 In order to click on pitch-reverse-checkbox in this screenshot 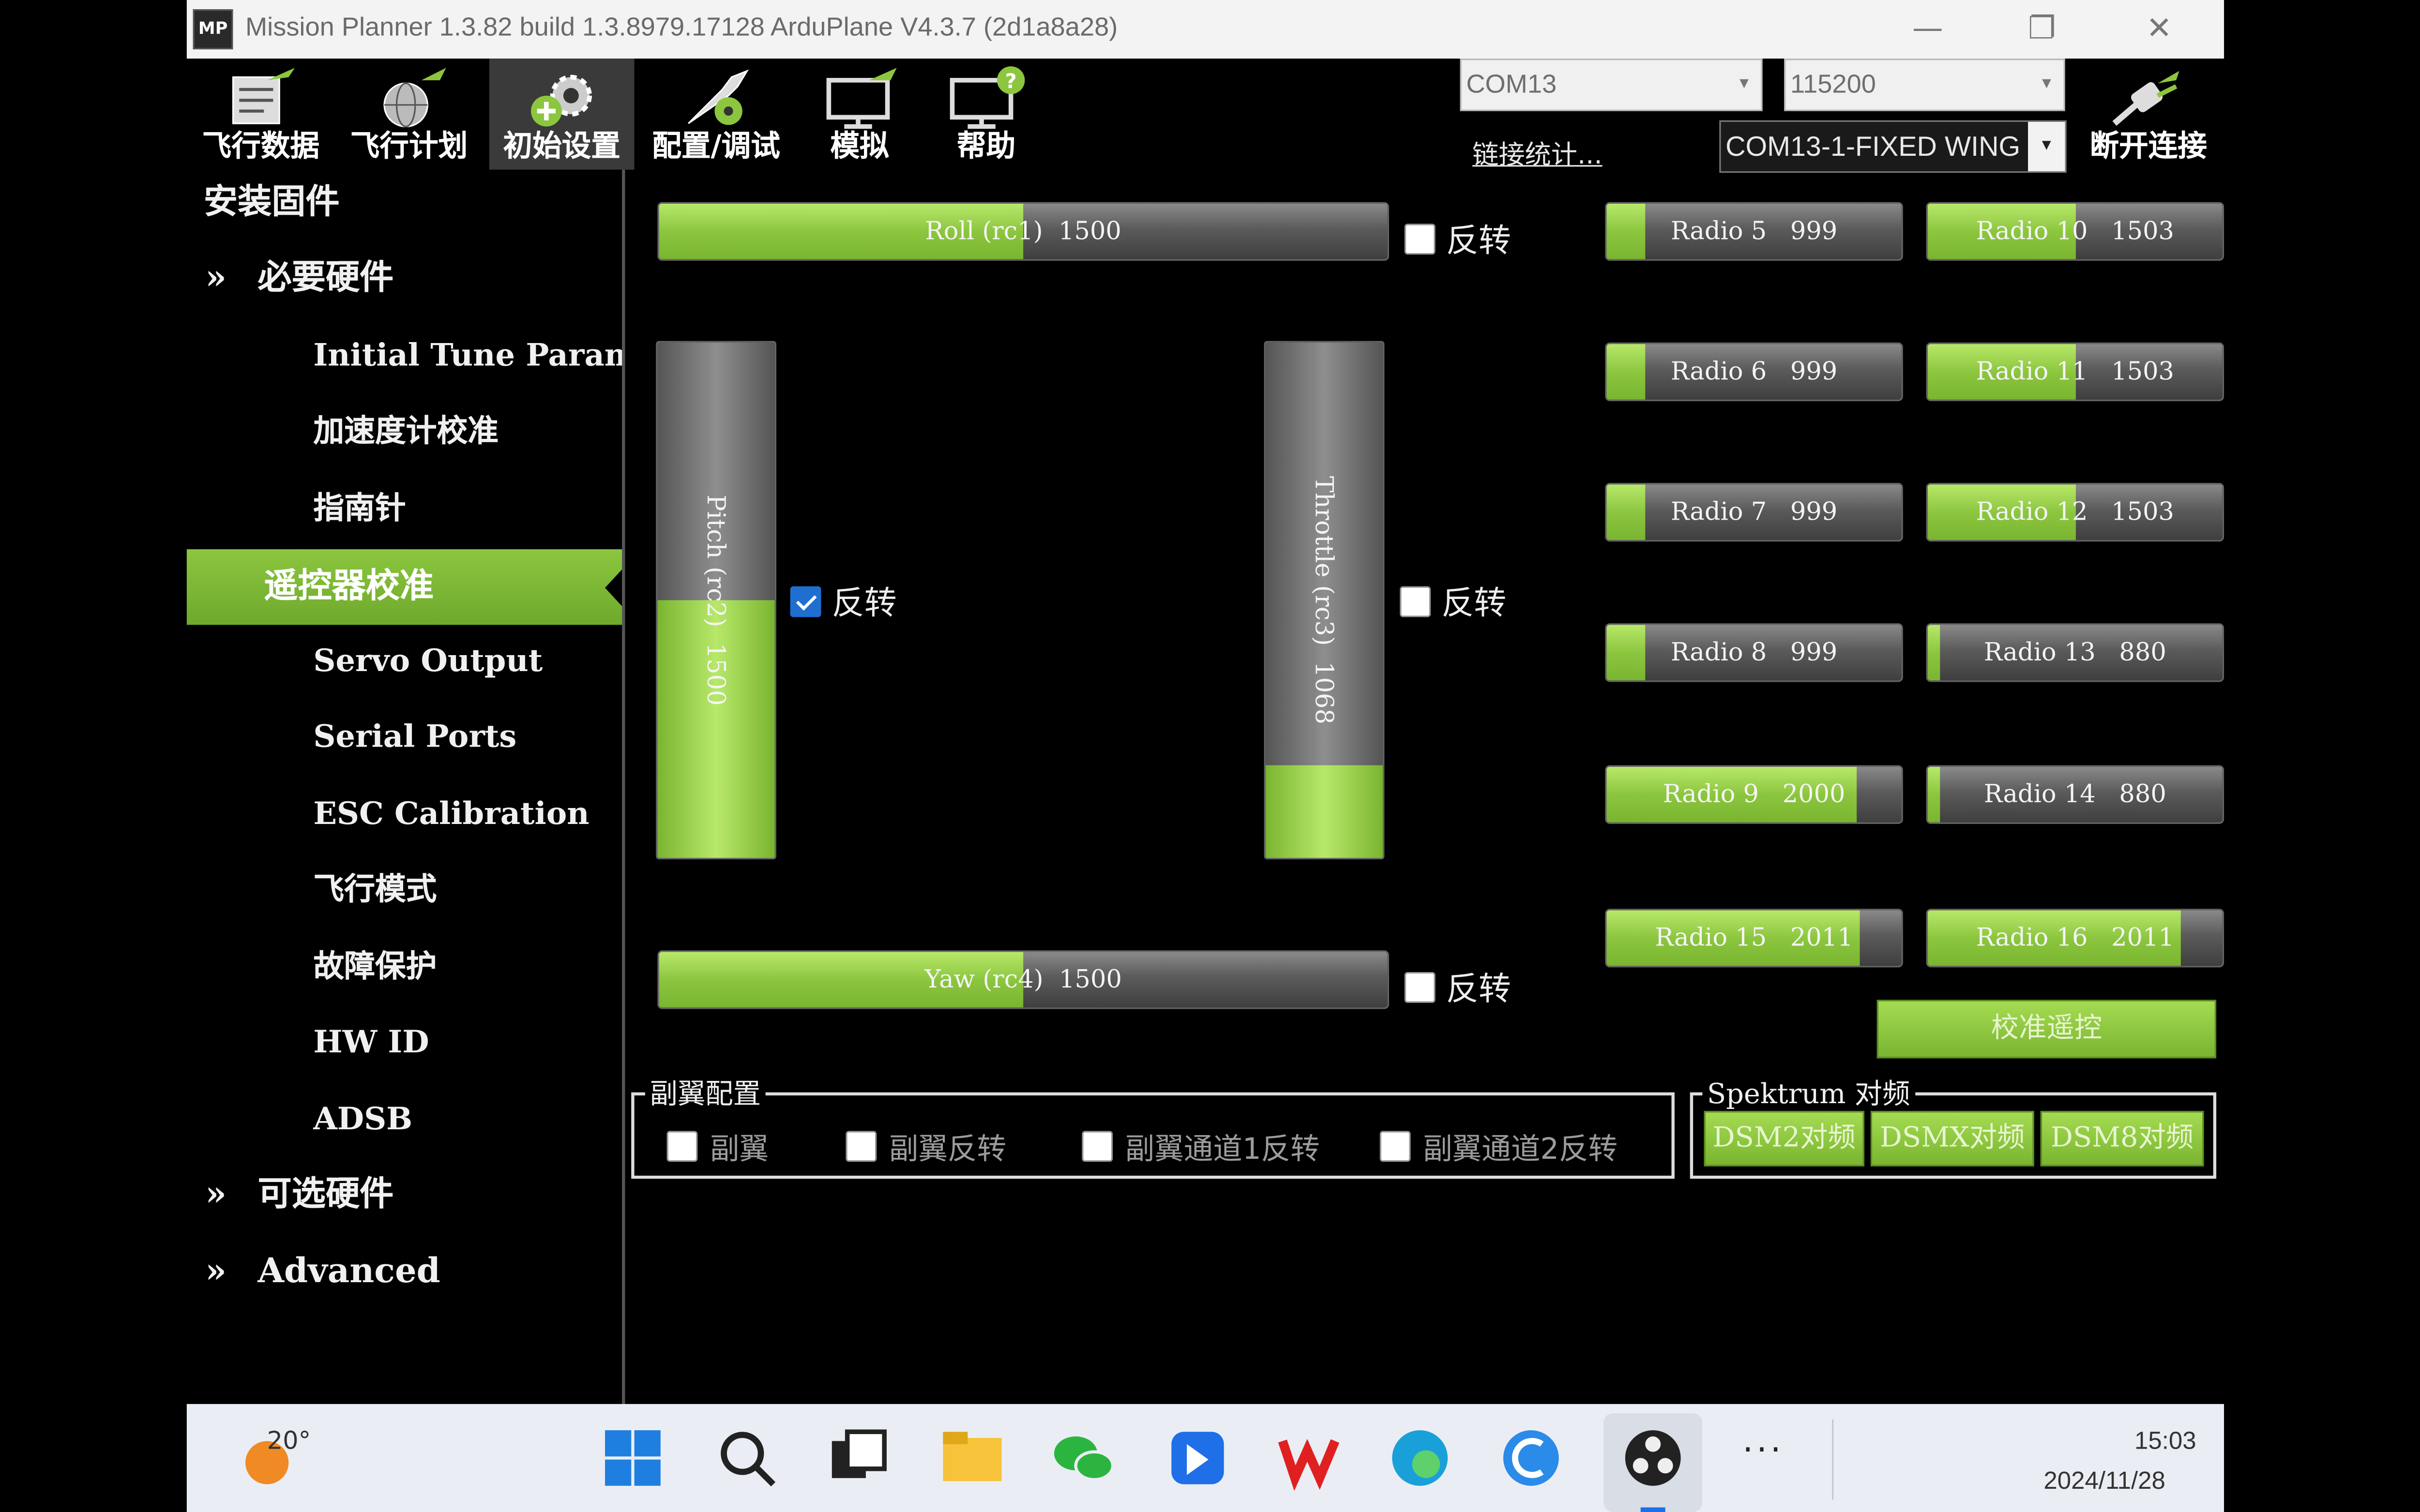, I will do `click(805, 601)`.